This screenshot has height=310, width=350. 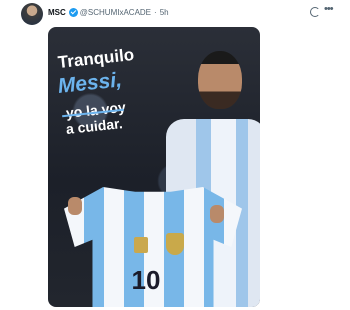 I want to click on tweet-header: MSC @SCHUMIxACADE · 5h, so click(x=108, y=12).